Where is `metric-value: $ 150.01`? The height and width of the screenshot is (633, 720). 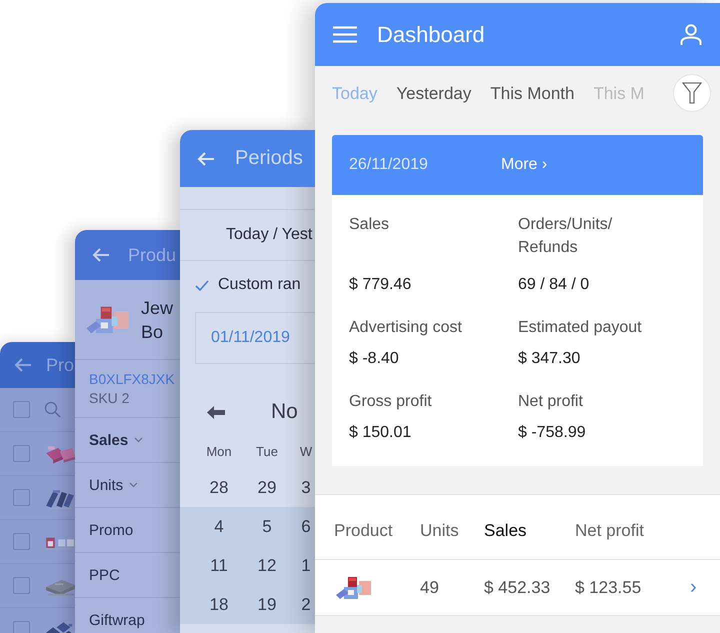 metric-value: $ 150.01 is located at coordinates (380, 433).